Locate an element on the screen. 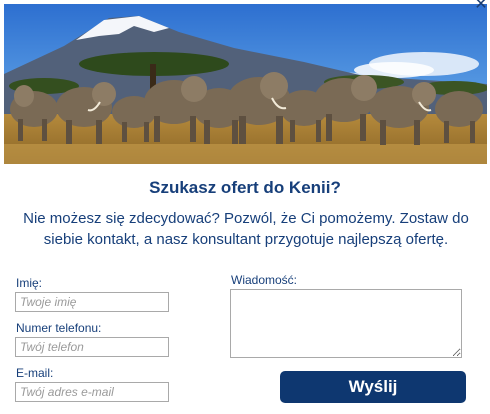  phone-label: Numer telefonu: is located at coordinates (59, 328).